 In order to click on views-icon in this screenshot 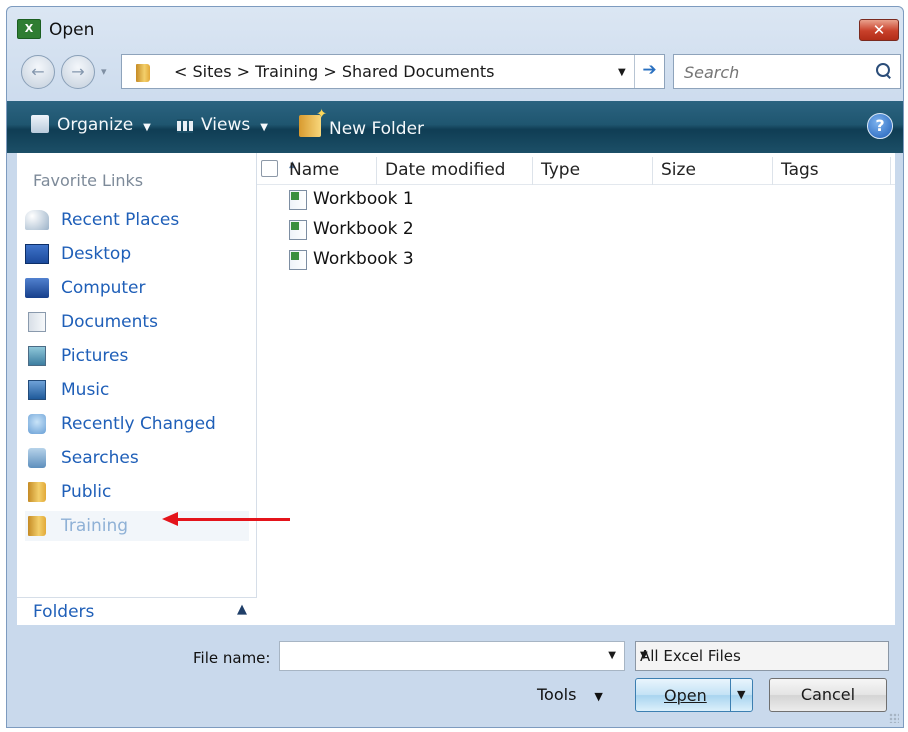, I will do `click(185, 126)`.